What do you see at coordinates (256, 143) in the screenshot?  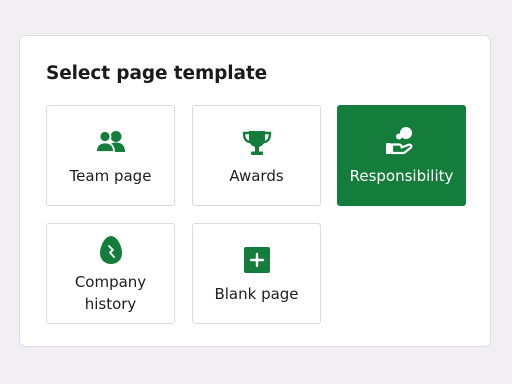 I see `trophy-icon` at bounding box center [256, 143].